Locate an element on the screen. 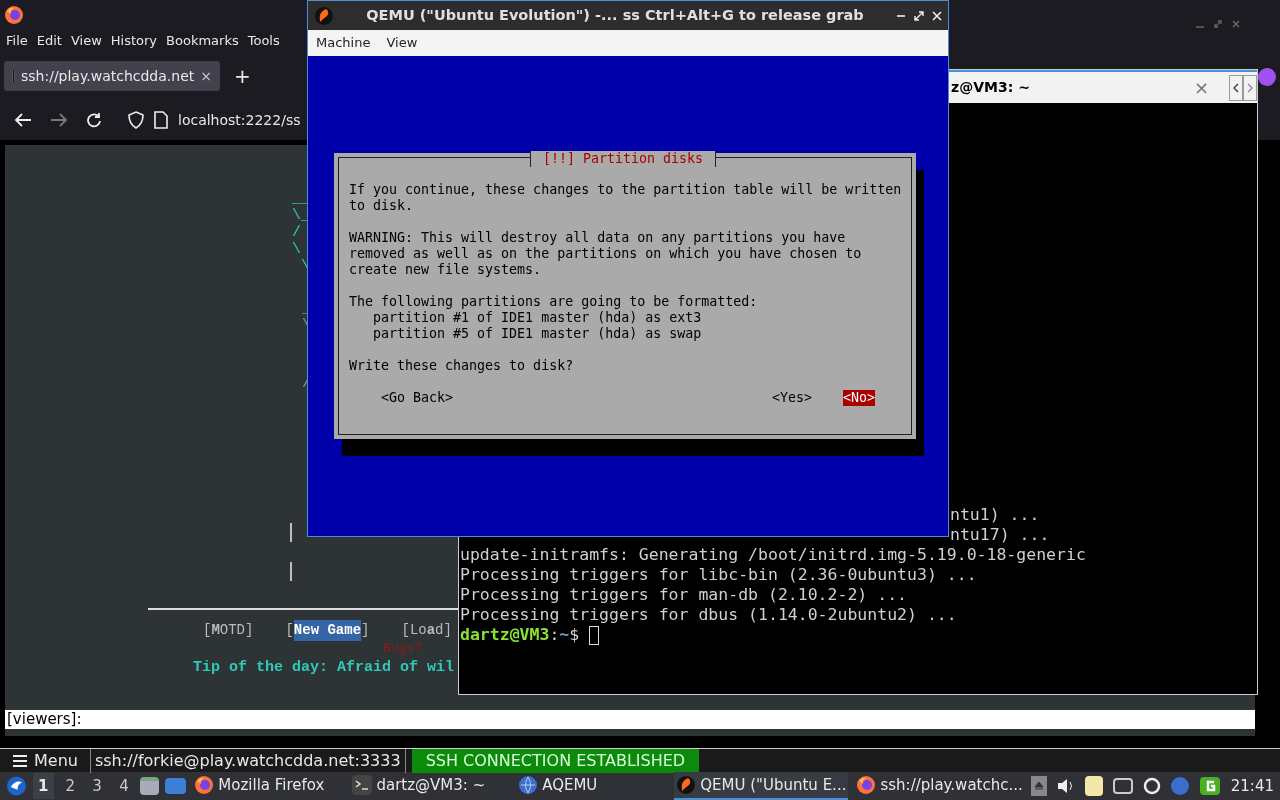 The image size is (1280, 800). menu-item: Bookmarks is located at coordinates (202, 41).